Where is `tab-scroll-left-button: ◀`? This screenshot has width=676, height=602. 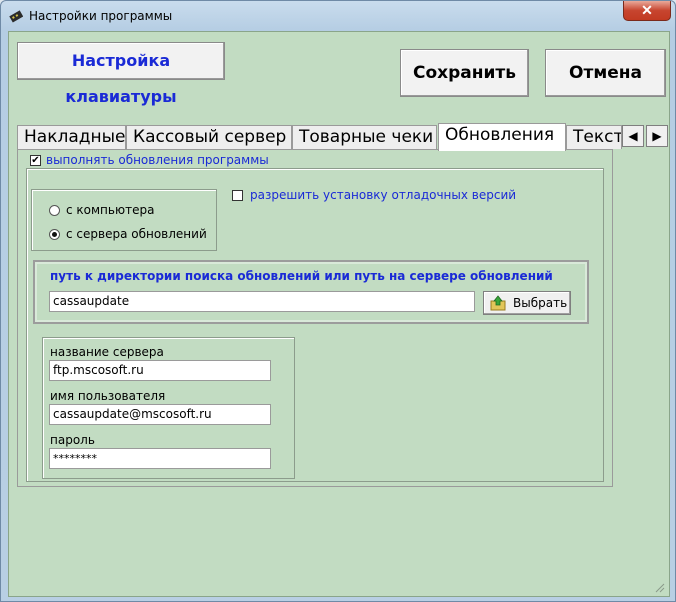 tab-scroll-left-button: ◀ is located at coordinates (633, 136).